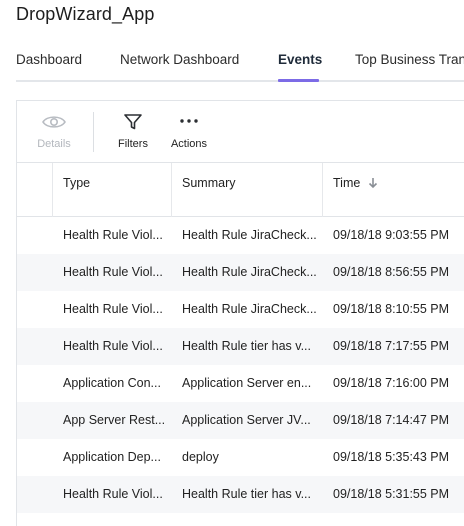 This screenshot has height=526, width=464. Describe the element at coordinates (391, 272) in the screenshot. I see `event-time: 09/18/18 8:56:55 PM` at that location.